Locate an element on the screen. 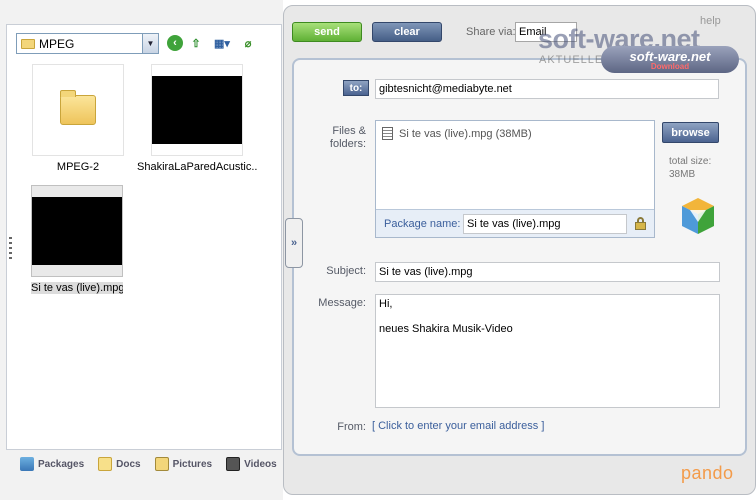  total-size: total size: 38MB is located at coordinates (690, 168).